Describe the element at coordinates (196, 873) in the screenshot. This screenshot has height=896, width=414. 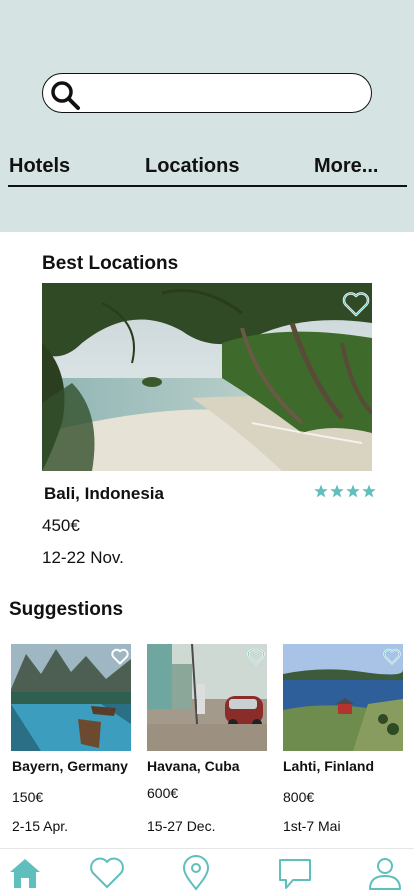
I see `location-pin-icon` at that location.